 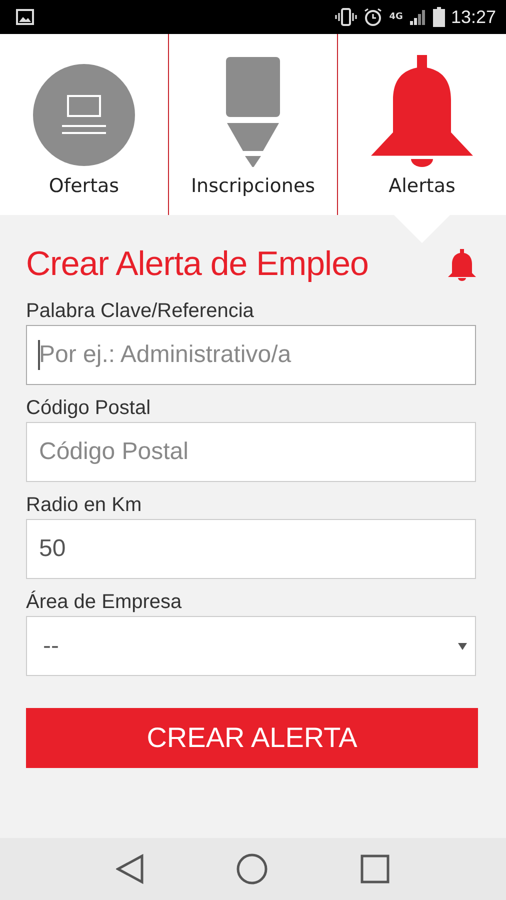 What do you see at coordinates (130, 869) in the screenshot?
I see `back-icon` at bounding box center [130, 869].